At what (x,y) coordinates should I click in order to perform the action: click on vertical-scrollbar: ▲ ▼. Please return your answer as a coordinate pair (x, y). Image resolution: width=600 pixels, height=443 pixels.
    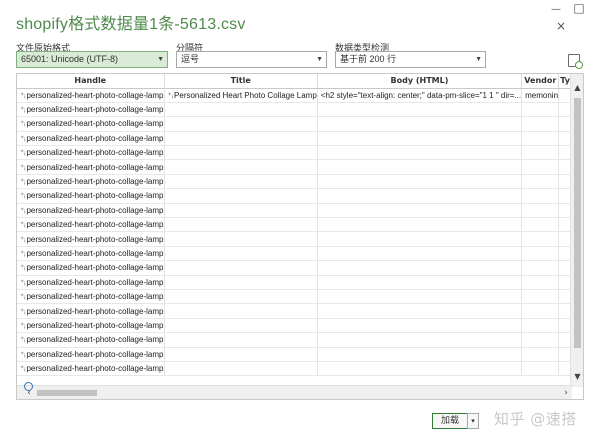
    Looking at the image, I should click on (576, 230).